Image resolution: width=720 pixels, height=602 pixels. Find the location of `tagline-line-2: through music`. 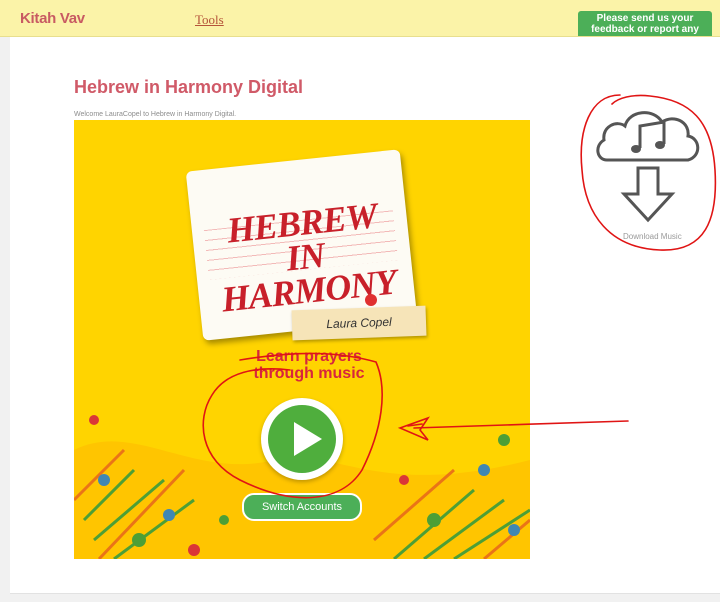

tagline-line-2: through music is located at coordinates (309, 373).